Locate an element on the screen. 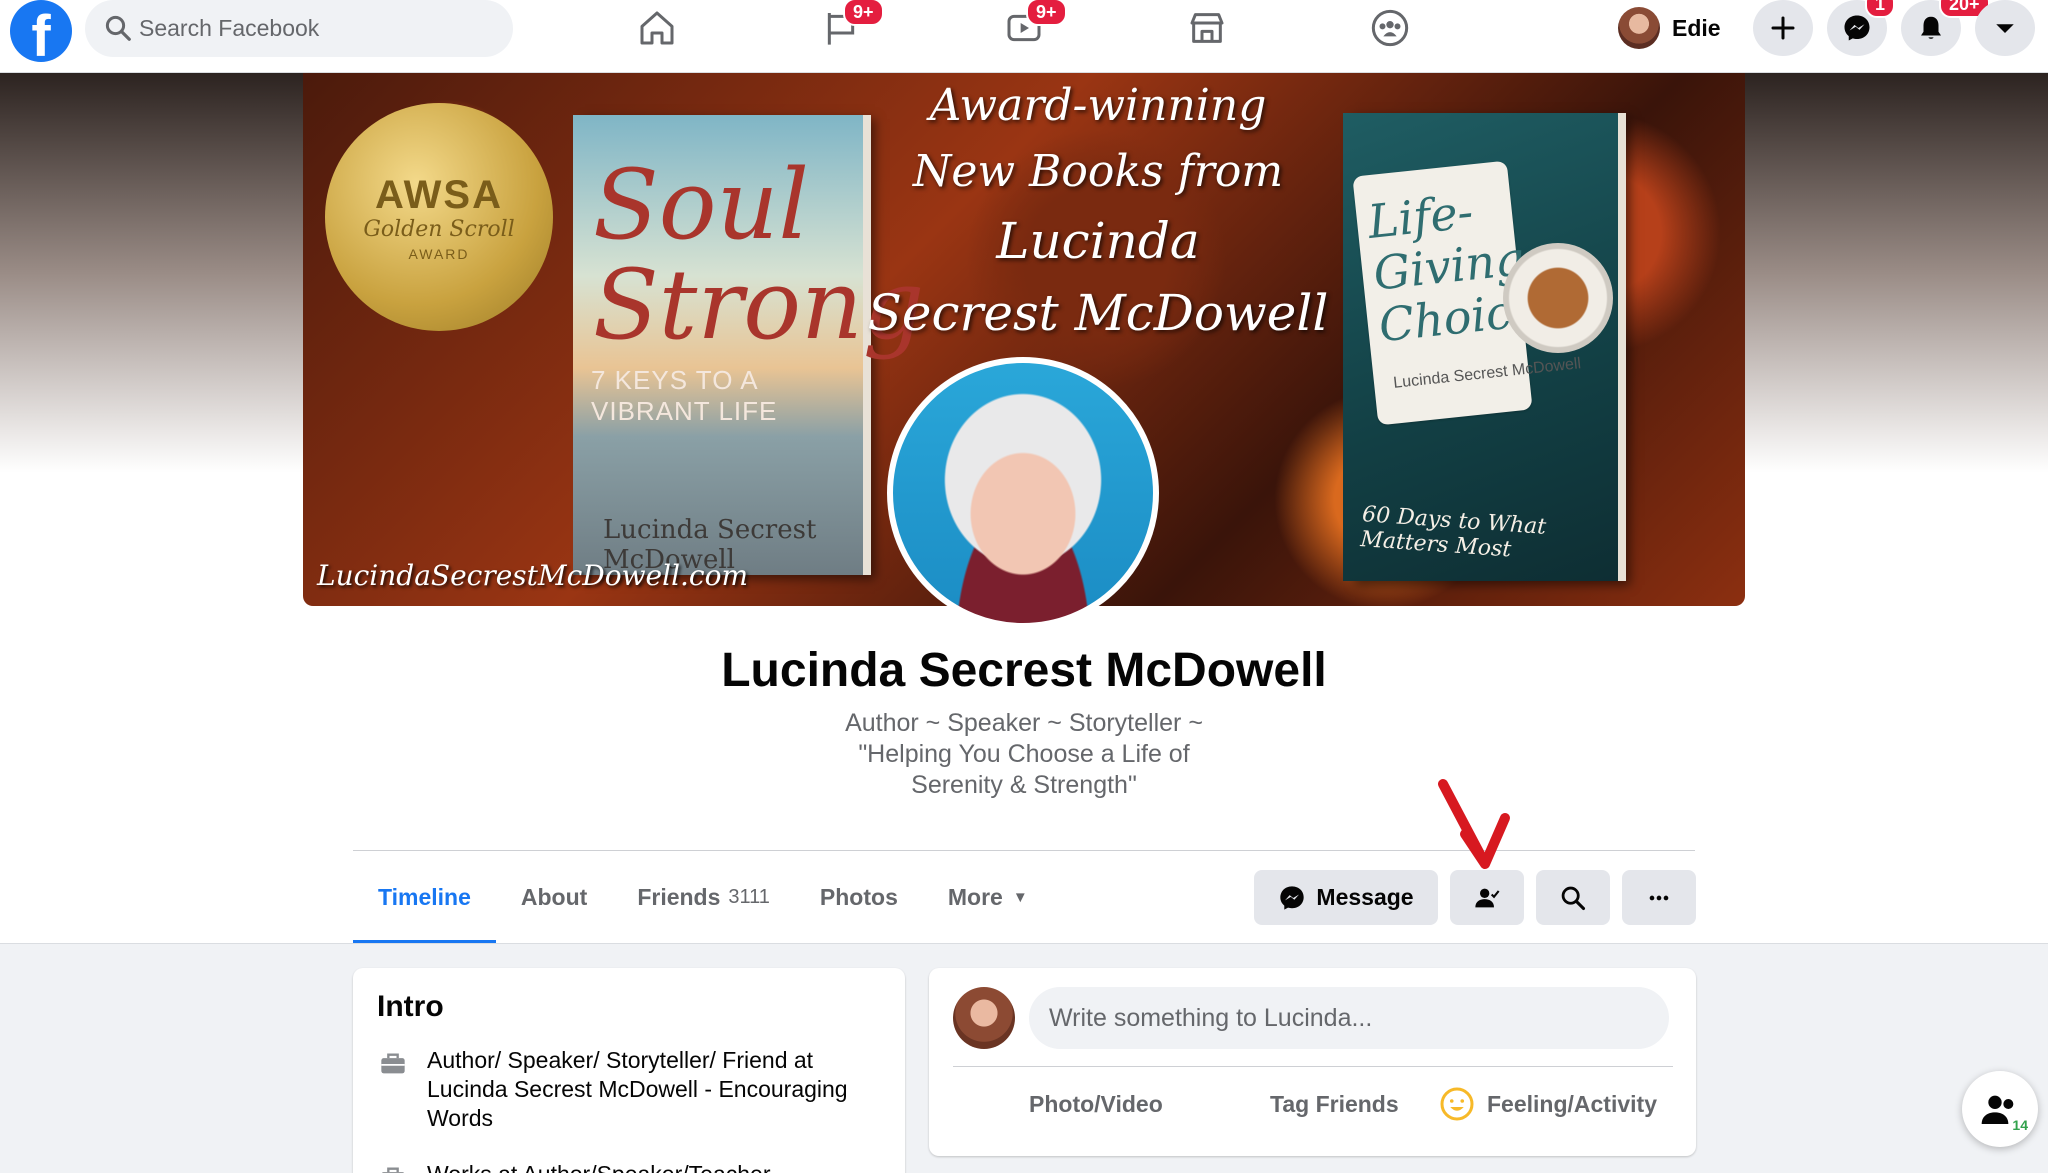 This screenshot has width=2048, height=1173. nav-groups is located at coordinates (1390, 28).